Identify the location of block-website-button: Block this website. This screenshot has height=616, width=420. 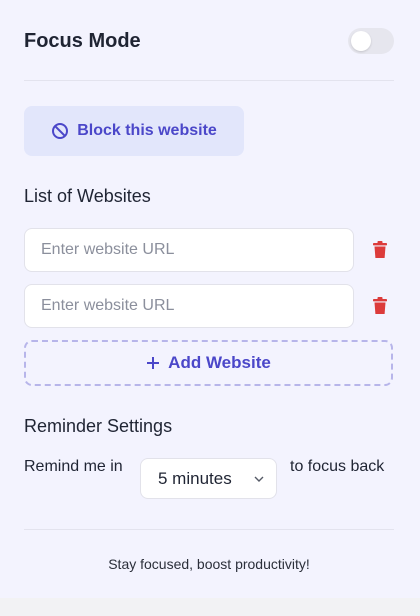
(134, 131).